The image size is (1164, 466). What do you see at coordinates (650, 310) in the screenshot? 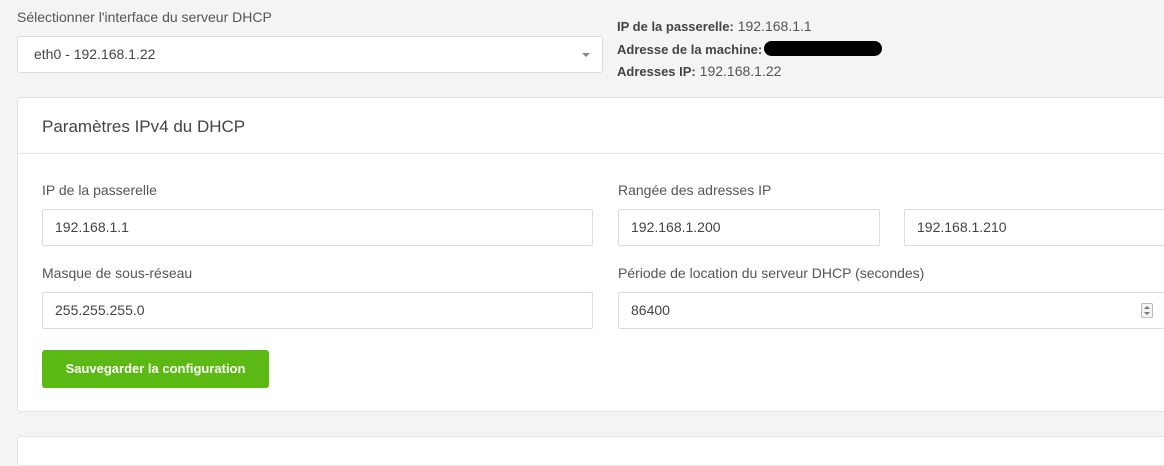
I see `lease-time-value: 86400` at bounding box center [650, 310].